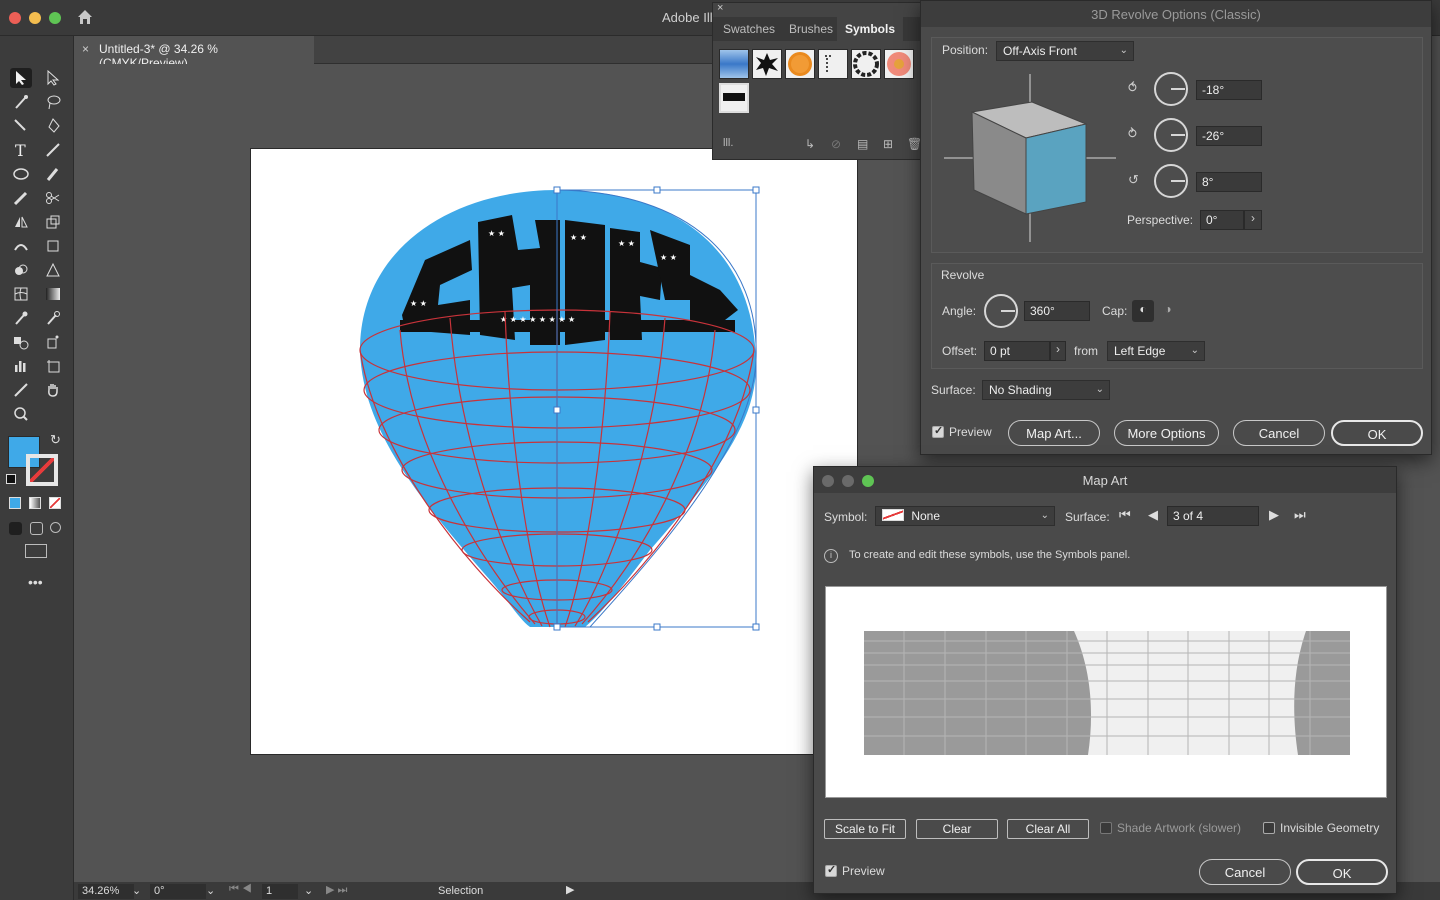 The height and width of the screenshot is (900, 1440). Describe the element at coordinates (965, 516) in the screenshot. I see `symbol-dropdown: None ⌄` at that location.